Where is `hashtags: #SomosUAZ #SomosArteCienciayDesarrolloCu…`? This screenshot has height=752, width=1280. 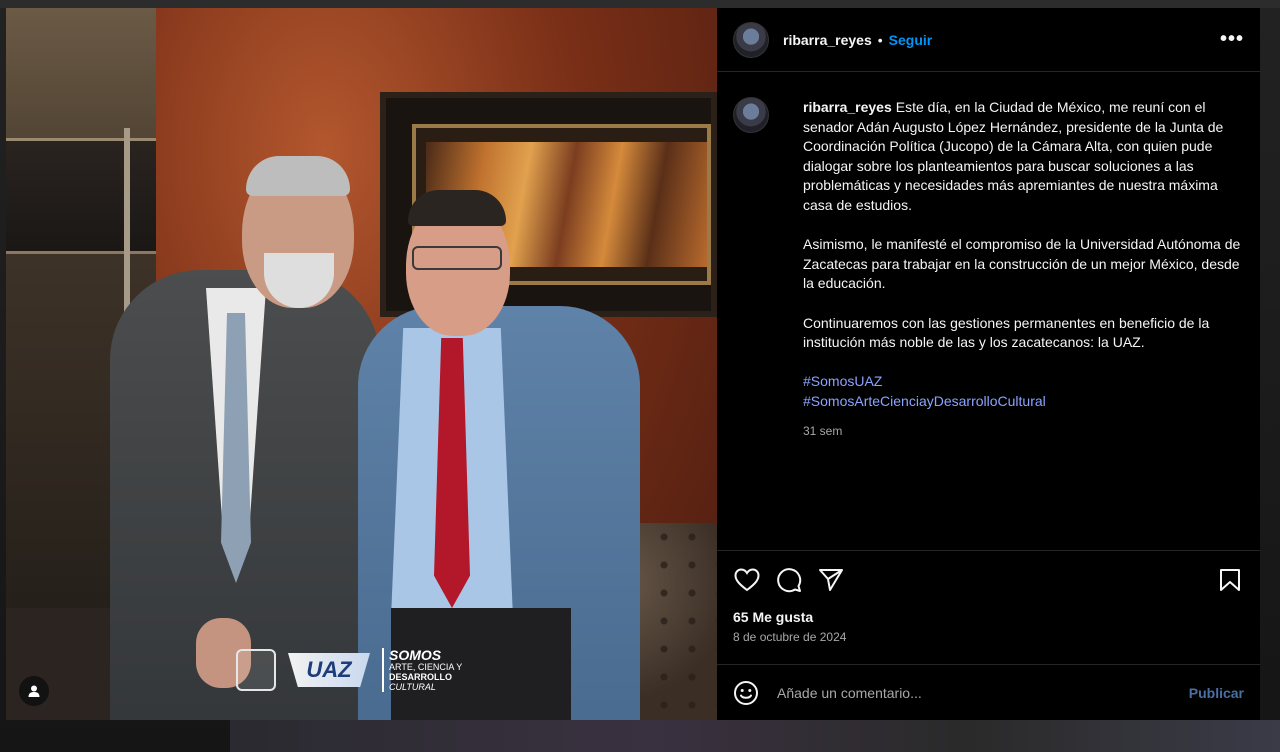 hashtags: #SomosUAZ #SomosArteCienciayDesarrolloCu… is located at coordinates (1023, 391).